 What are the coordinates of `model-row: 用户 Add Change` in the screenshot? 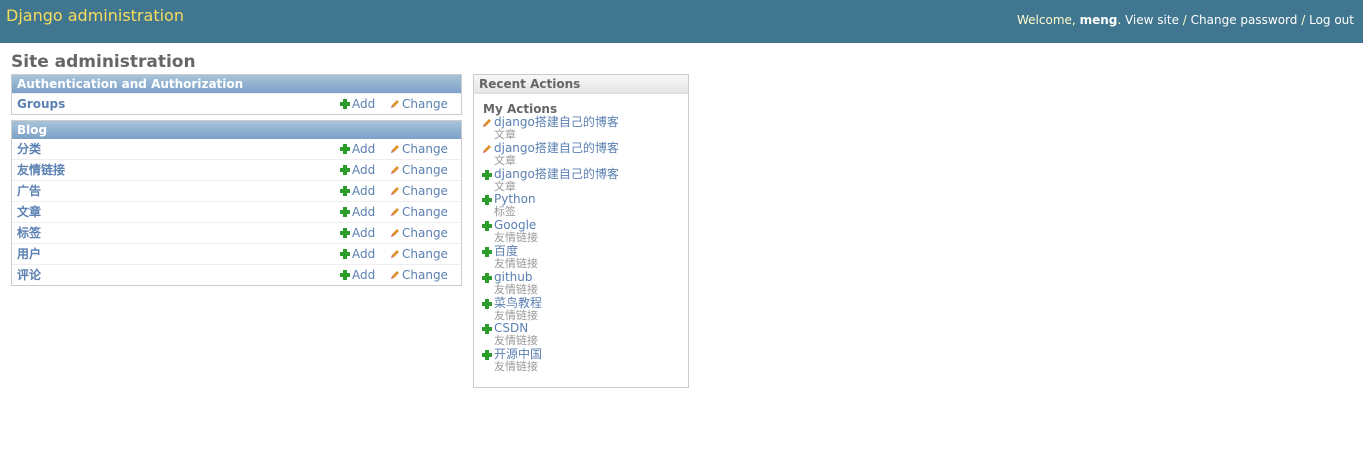 It's located at (236, 253).